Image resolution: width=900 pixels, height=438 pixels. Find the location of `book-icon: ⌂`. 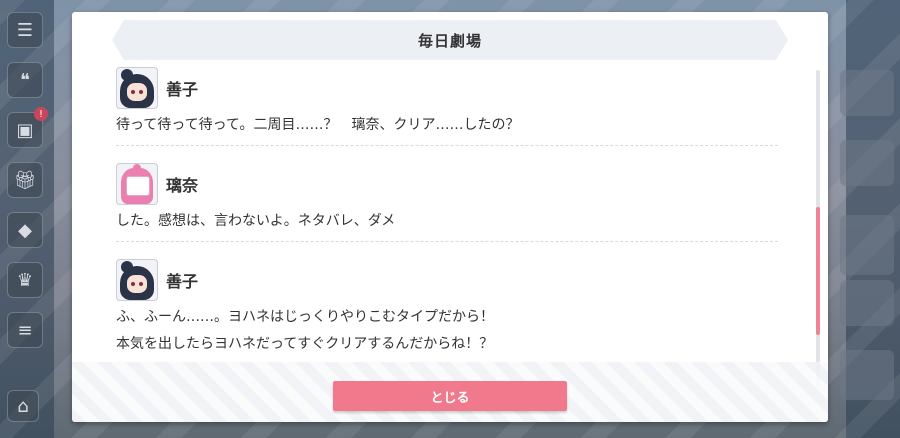

book-icon: ⌂ is located at coordinates (23, 406).